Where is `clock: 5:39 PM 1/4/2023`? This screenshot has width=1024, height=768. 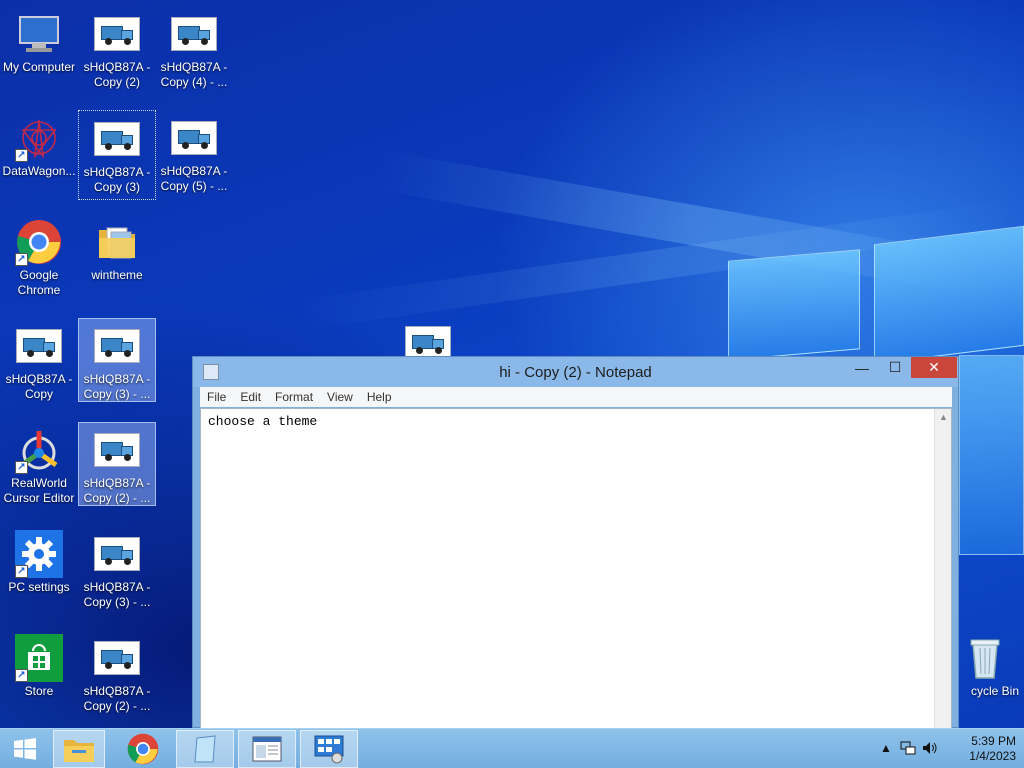
clock: 5:39 PM 1/4/2023 is located at coordinates (992, 749).